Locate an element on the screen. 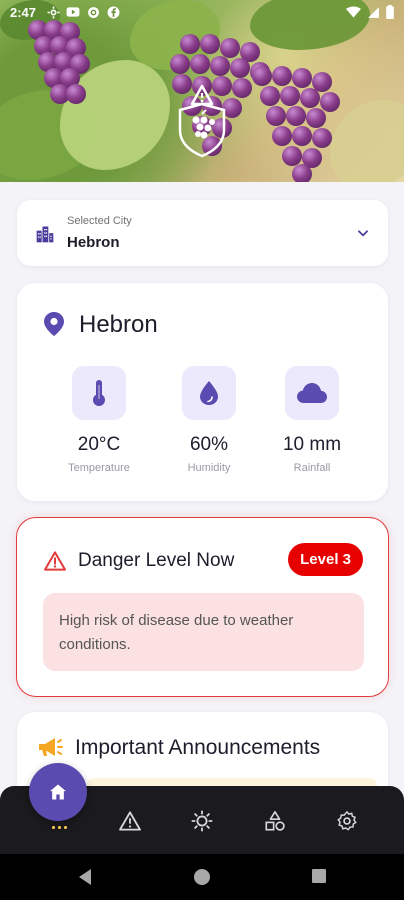  home-system-icon is located at coordinates (202, 877).